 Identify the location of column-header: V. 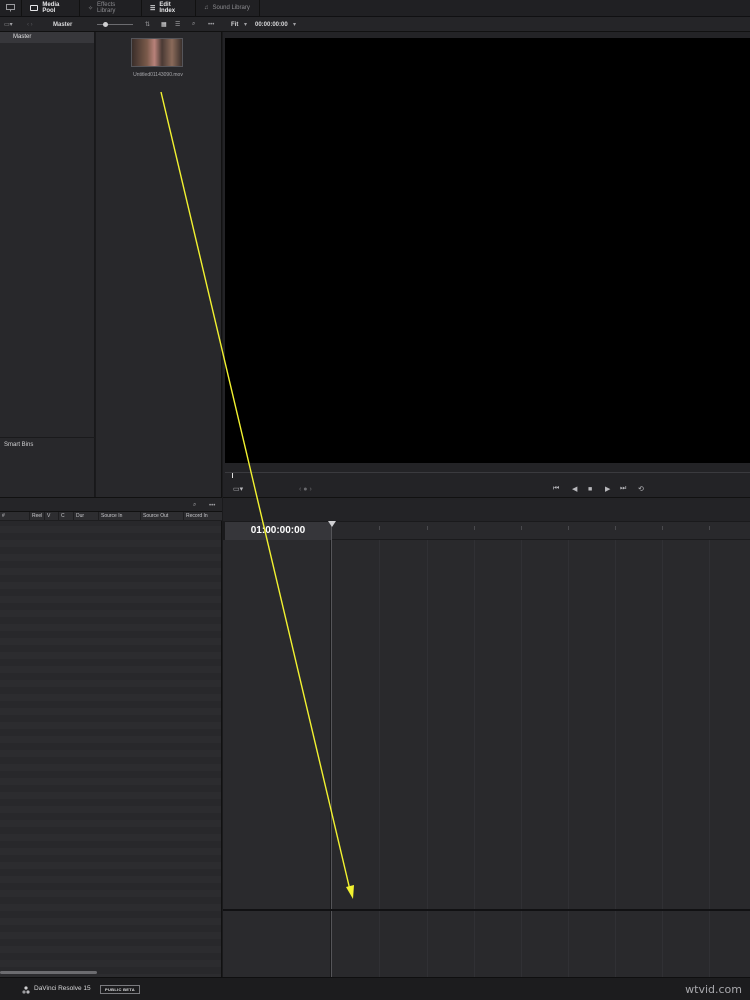
(51, 516).